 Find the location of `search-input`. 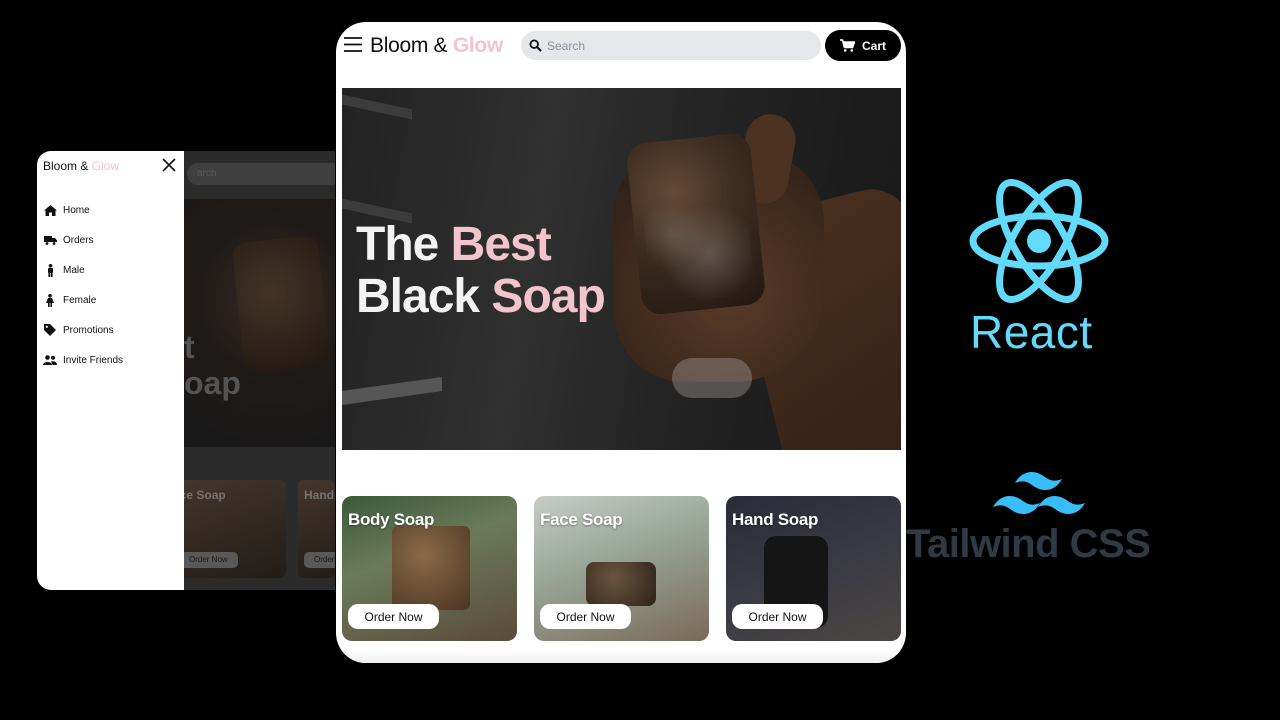

search-input is located at coordinates (681, 45).